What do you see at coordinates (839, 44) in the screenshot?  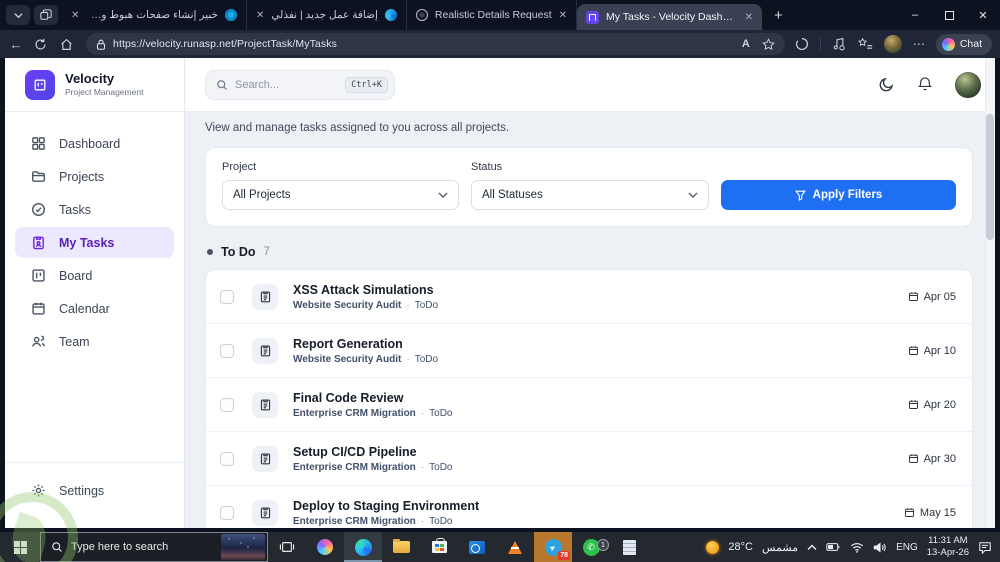 I see `media-controls-icon` at bounding box center [839, 44].